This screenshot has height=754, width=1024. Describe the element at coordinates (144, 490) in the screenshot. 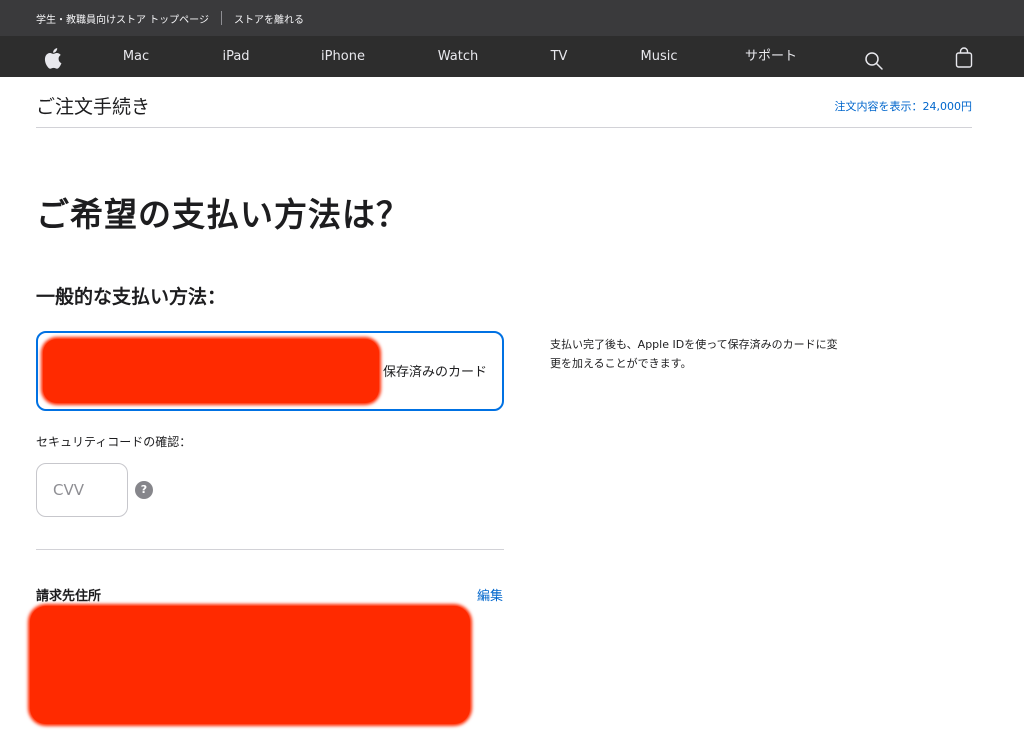

I see `help-icon: ?` at that location.